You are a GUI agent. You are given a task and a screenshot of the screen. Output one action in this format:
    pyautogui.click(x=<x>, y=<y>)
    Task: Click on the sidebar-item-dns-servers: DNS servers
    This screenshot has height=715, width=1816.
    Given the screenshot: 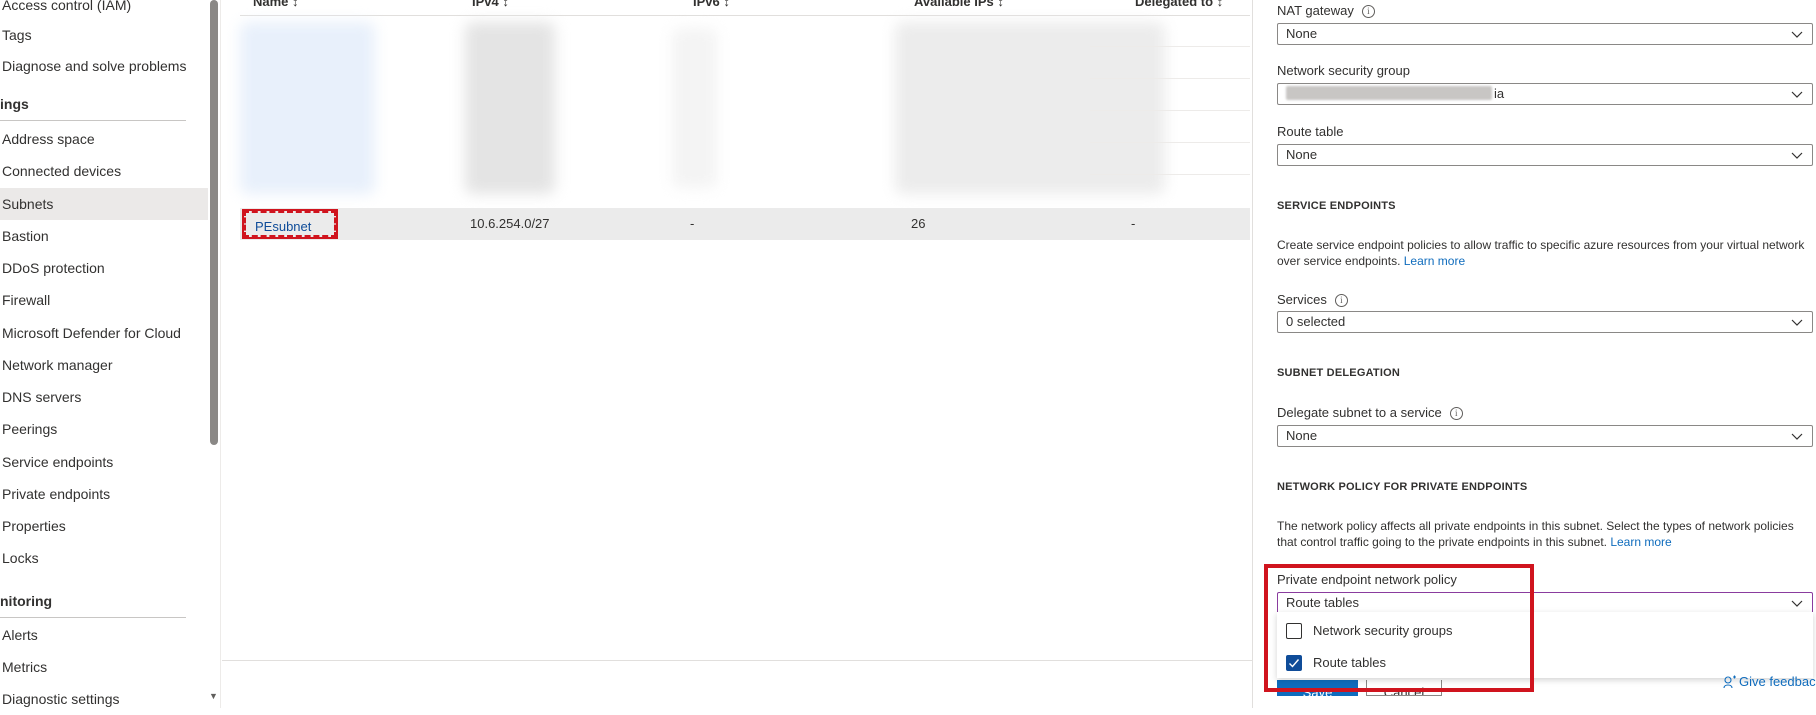 What is the action you would take?
    pyautogui.click(x=41, y=397)
    